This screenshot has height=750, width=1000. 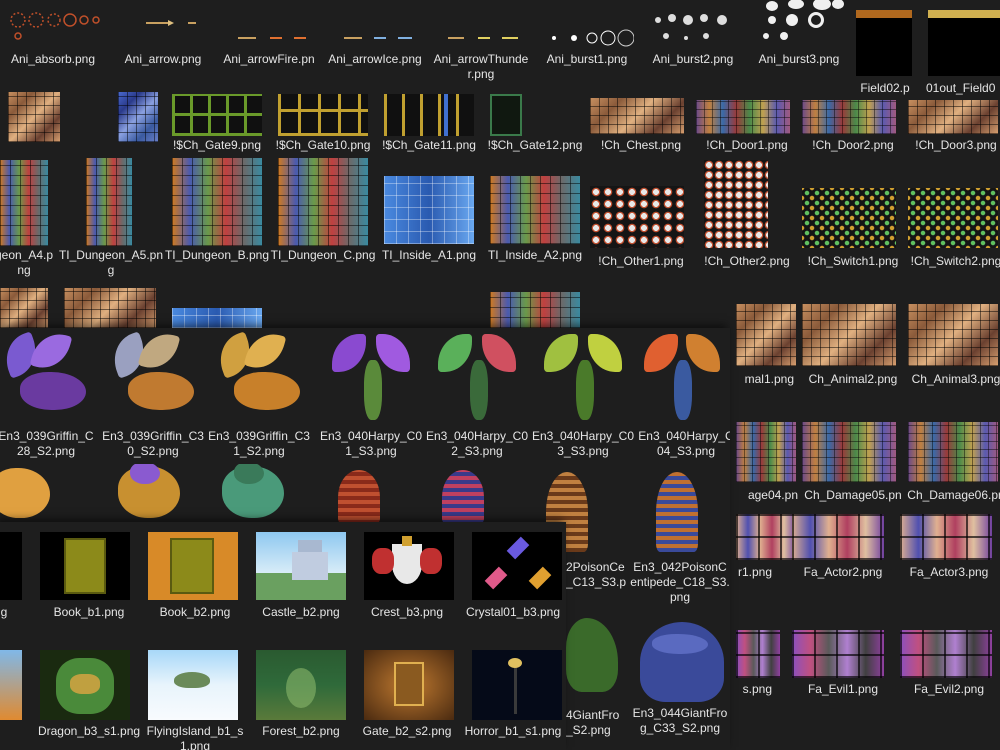 What do you see at coordinates (259, 443) in the screenshot?
I see `file-name: En3_039Griffin_C31_S2.png` at bounding box center [259, 443].